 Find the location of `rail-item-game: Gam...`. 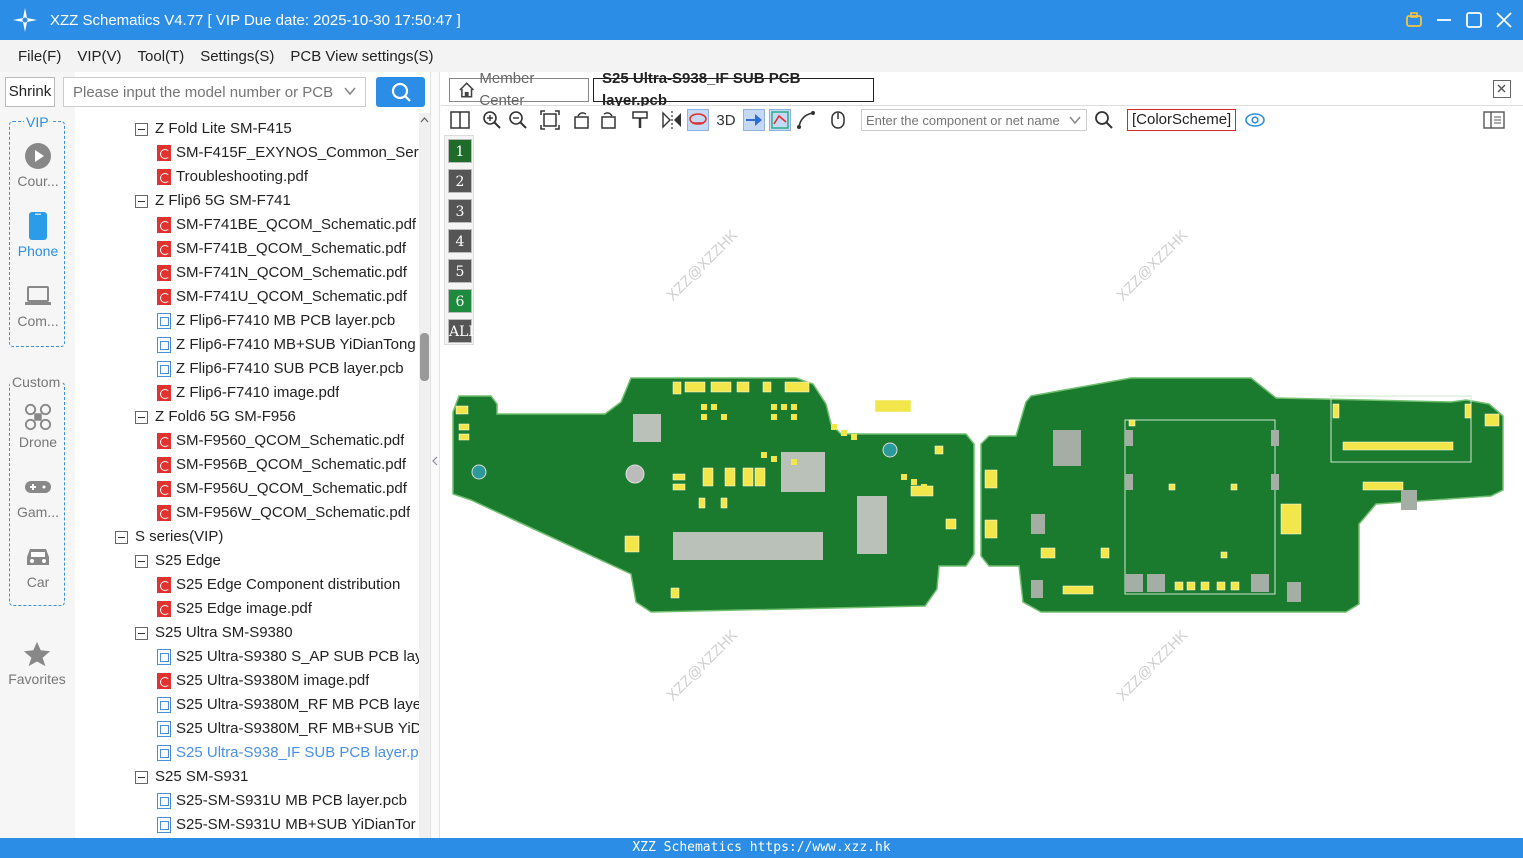

rail-item-game: Gam... is located at coordinates (38, 496).